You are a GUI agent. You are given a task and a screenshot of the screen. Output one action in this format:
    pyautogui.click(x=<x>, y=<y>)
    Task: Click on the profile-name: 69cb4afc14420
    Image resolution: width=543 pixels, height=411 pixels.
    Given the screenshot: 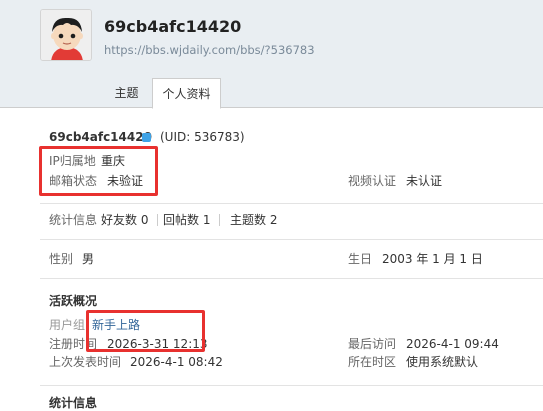 What is the action you would take?
    pyautogui.click(x=100, y=137)
    